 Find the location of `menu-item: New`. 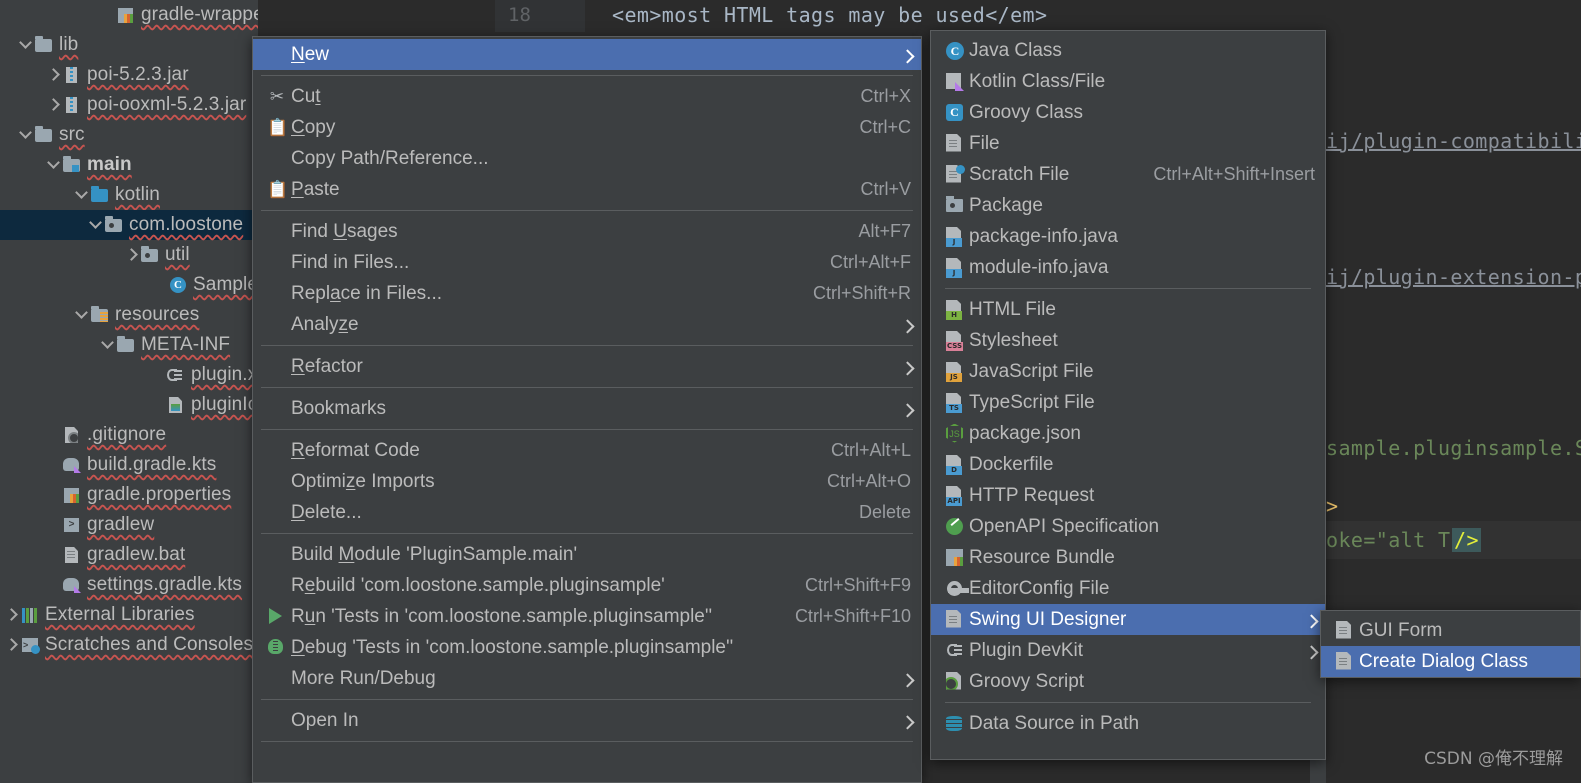

menu-item: New is located at coordinates (587, 54).